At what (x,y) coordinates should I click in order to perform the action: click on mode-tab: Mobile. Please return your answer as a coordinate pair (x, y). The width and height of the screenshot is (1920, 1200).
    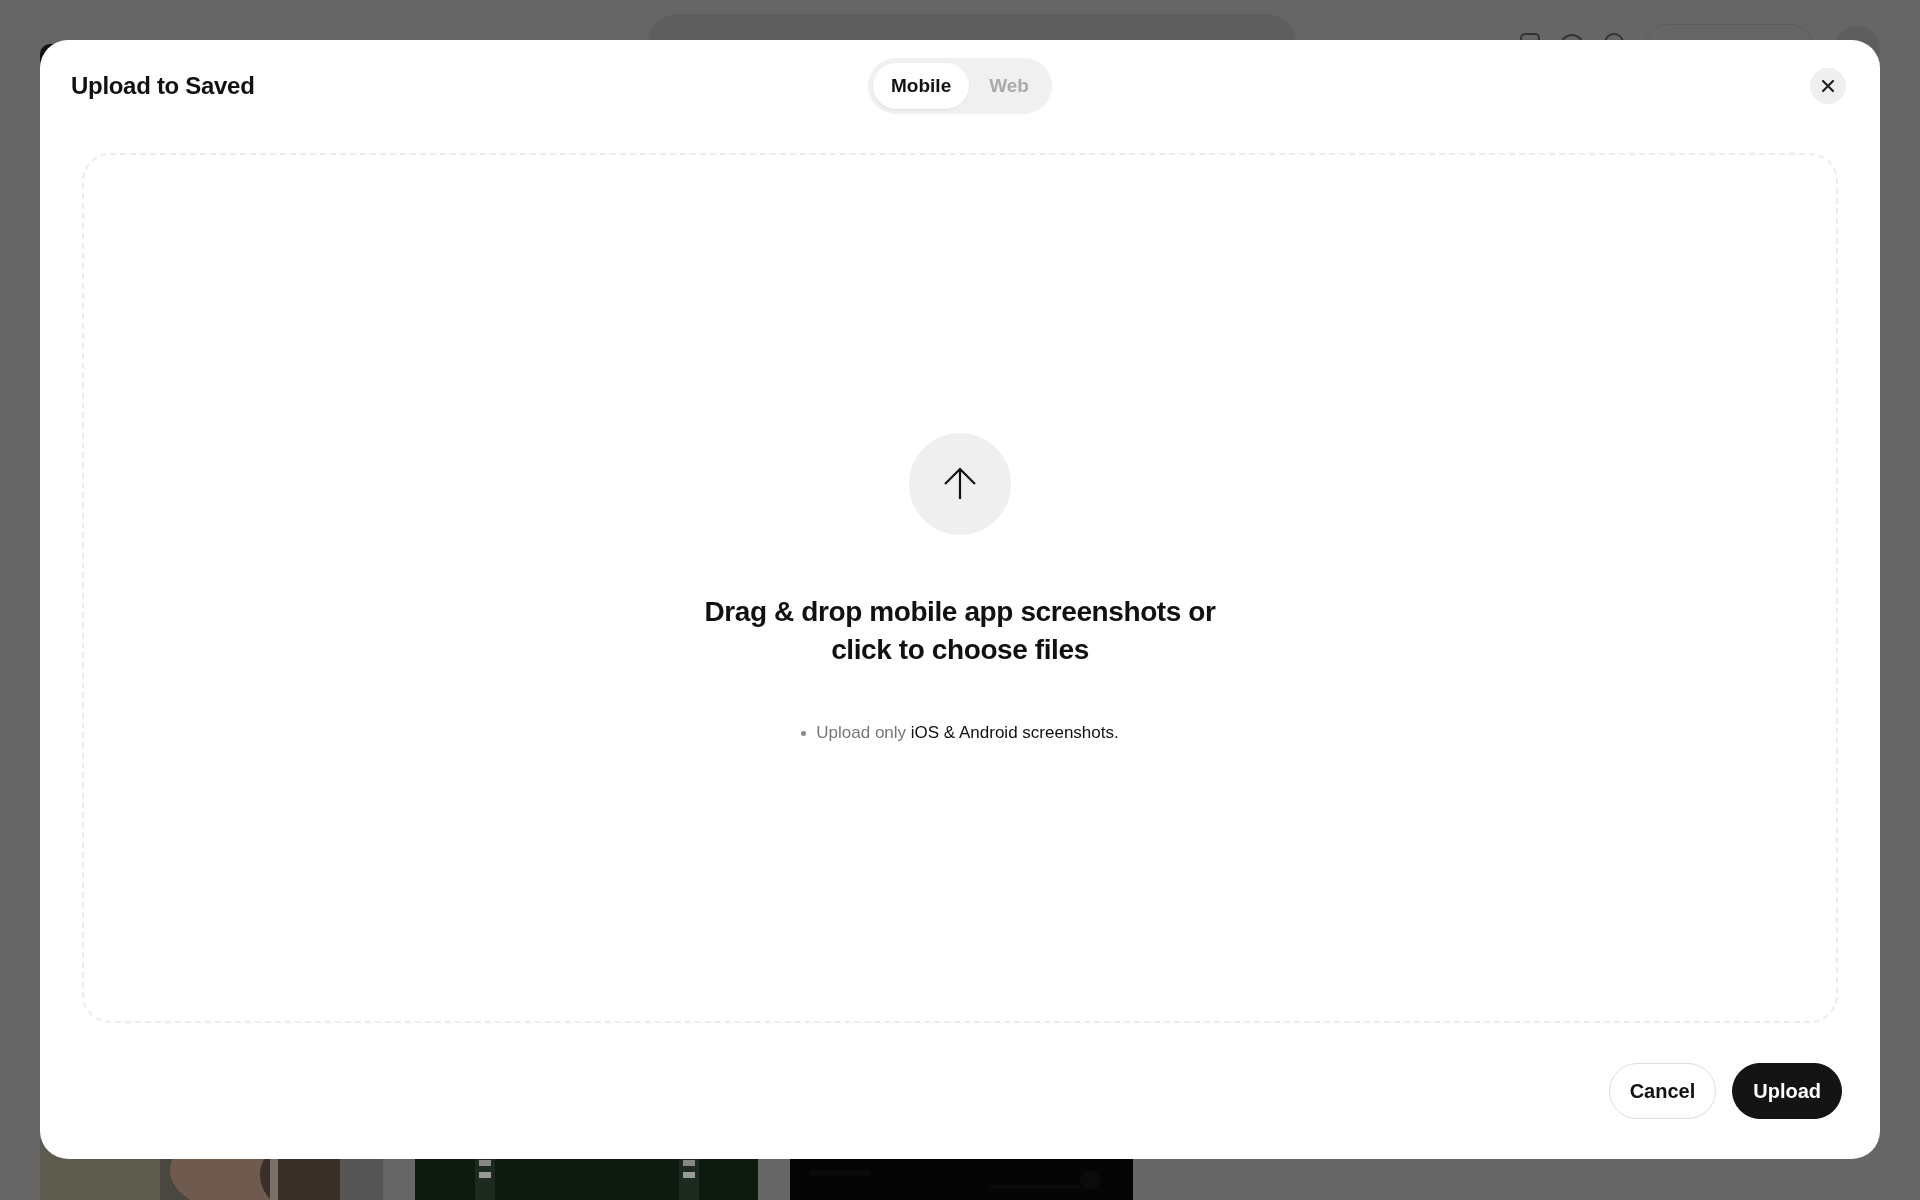
    Looking at the image, I should click on (921, 86).